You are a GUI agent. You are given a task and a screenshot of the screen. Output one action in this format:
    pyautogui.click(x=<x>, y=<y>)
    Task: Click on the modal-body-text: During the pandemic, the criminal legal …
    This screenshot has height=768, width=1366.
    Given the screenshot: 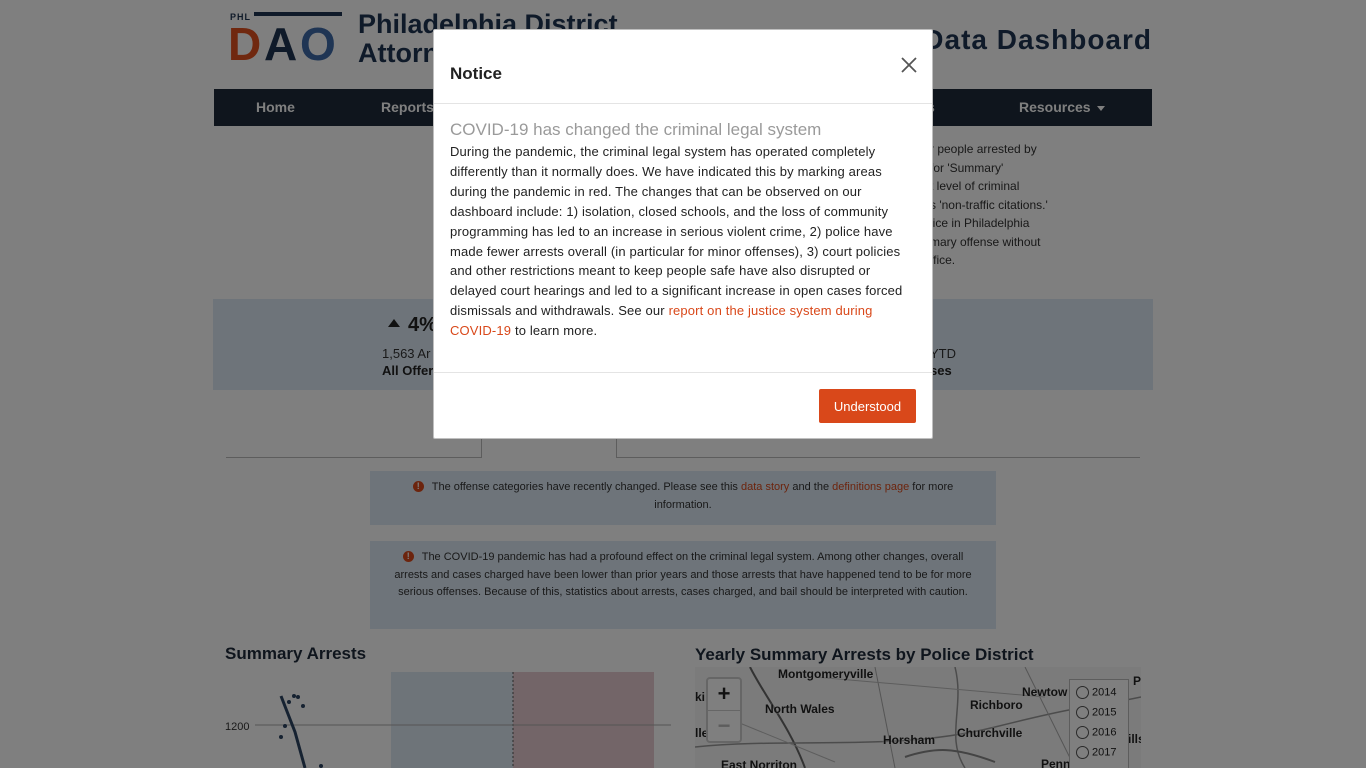 What is the action you would take?
    pyautogui.click(x=676, y=231)
    